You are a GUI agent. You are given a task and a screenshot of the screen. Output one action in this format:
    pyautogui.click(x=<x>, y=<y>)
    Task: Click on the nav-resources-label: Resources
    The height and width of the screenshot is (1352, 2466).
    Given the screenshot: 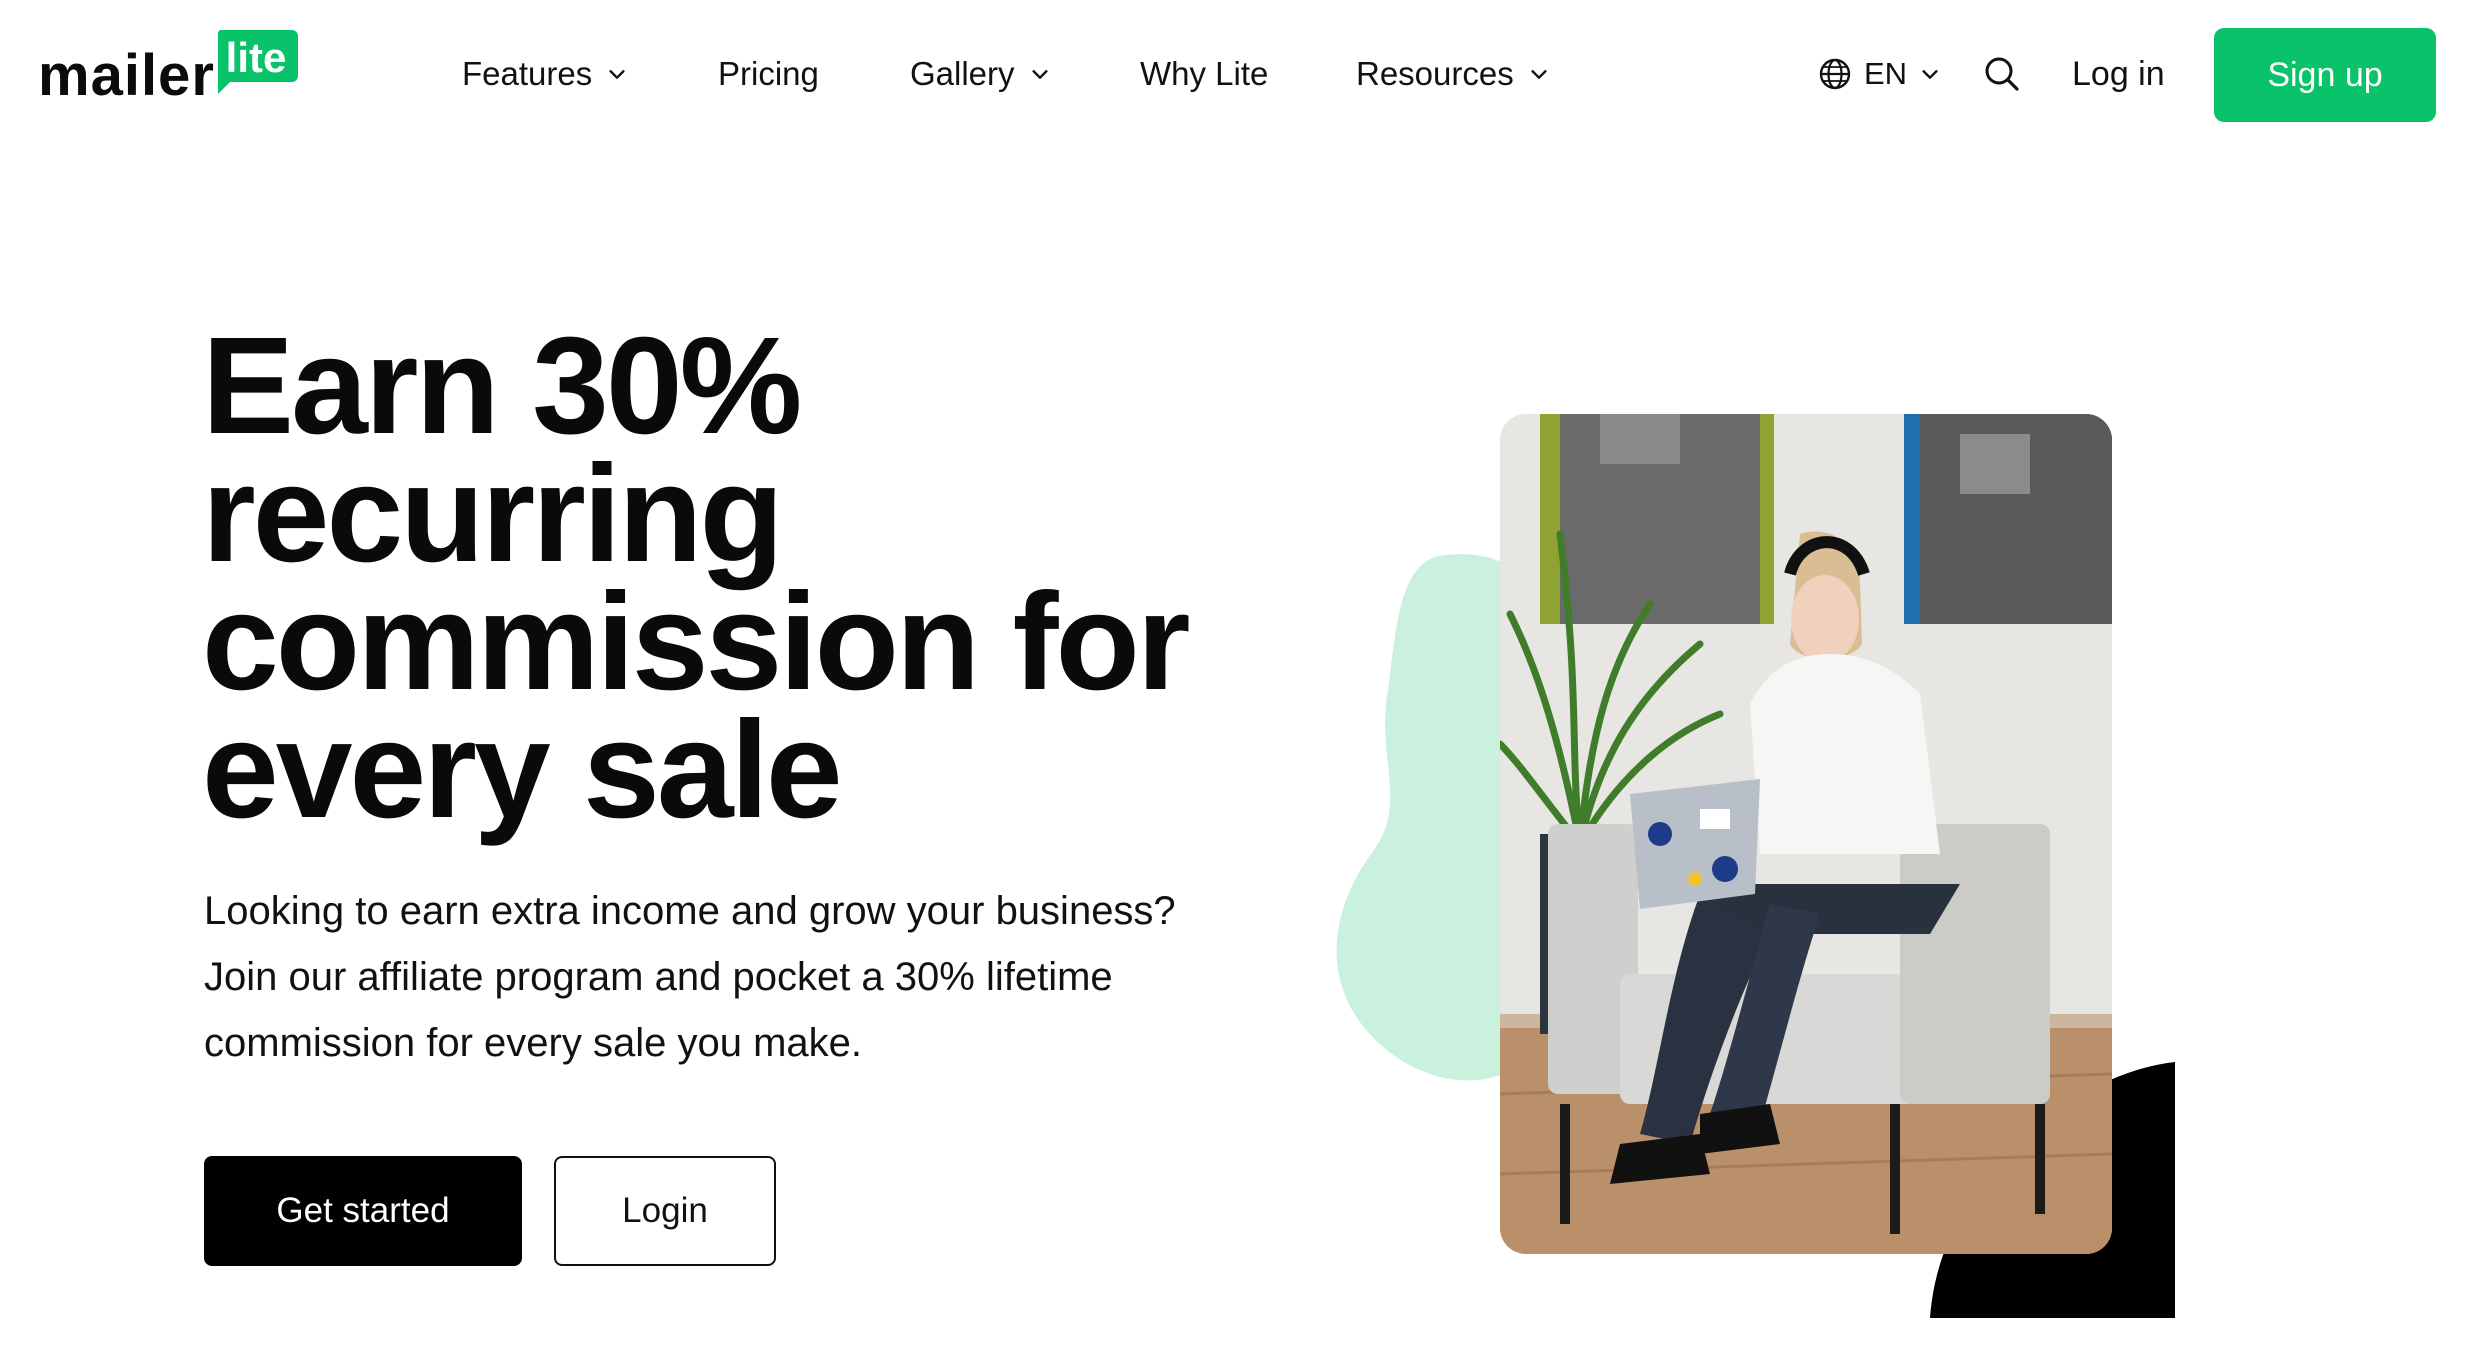 What is the action you would take?
    pyautogui.click(x=1435, y=73)
    